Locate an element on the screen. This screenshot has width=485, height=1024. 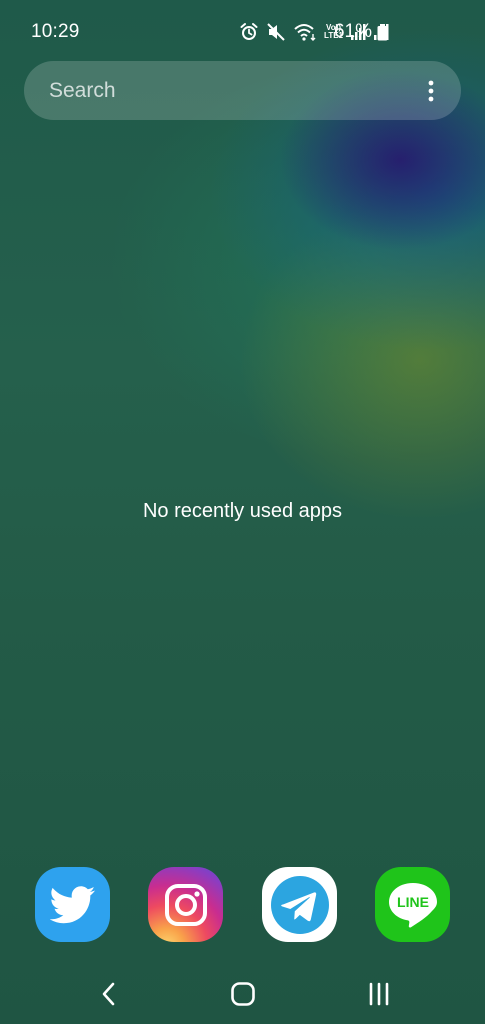
twitter-icon is located at coordinates (72, 904).